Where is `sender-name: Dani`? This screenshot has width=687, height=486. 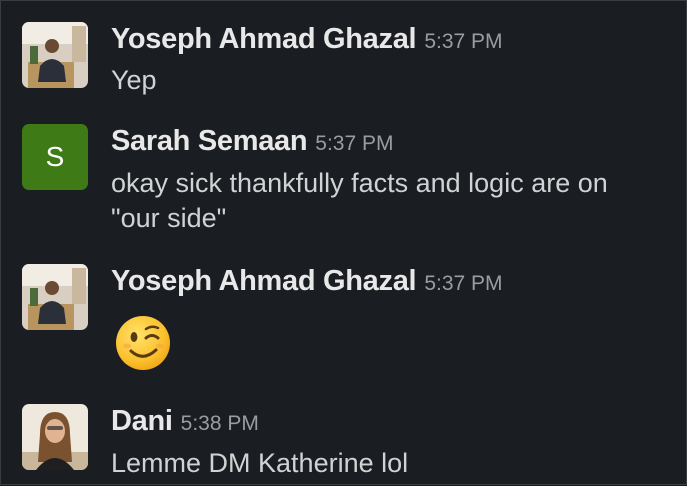
sender-name: Dani is located at coordinates (142, 421).